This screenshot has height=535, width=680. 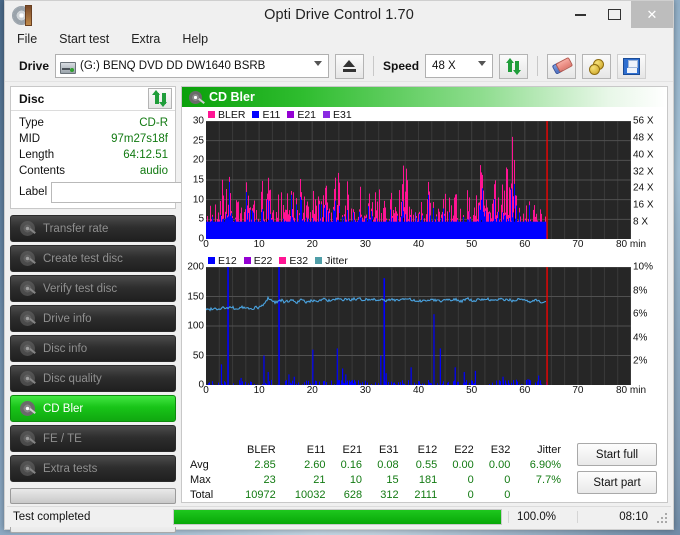 What do you see at coordinates (631, 244) in the screenshot?
I see `x-tick-label: 80 min` at bounding box center [631, 244].